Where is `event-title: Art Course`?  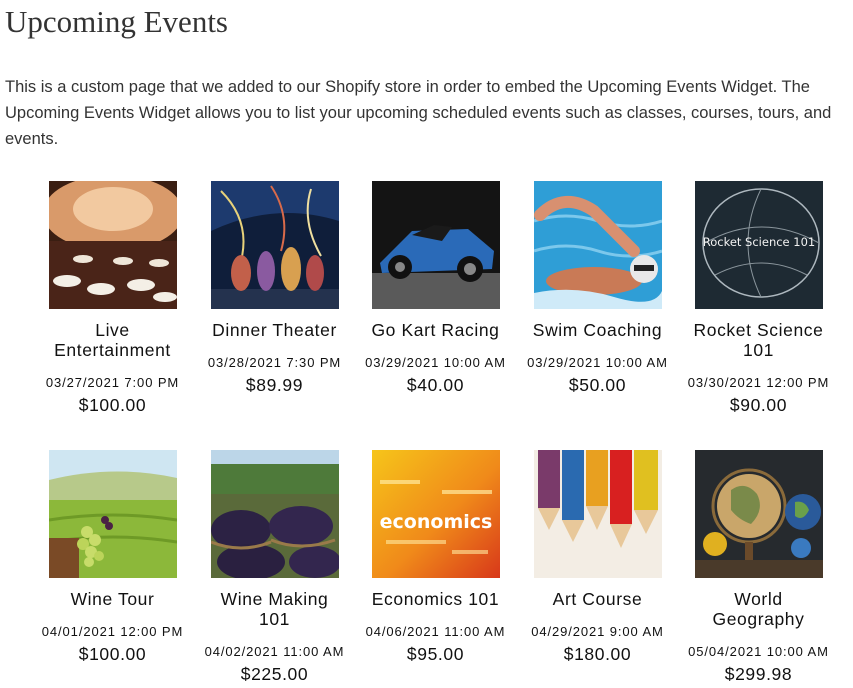 event-title: Art Course is located at coordinates (597, 599).